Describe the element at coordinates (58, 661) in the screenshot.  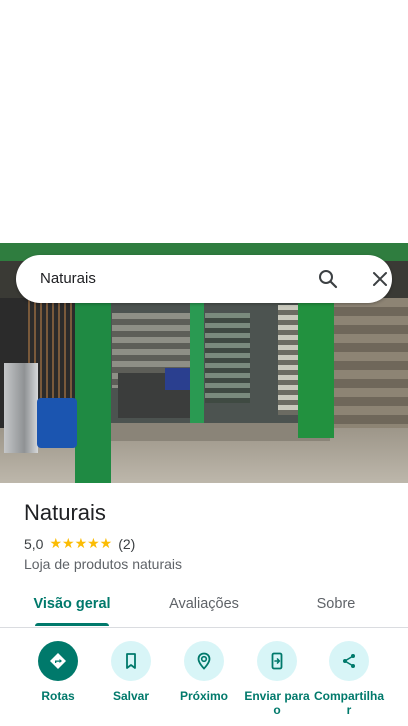
I see `directions-icon` at that location.